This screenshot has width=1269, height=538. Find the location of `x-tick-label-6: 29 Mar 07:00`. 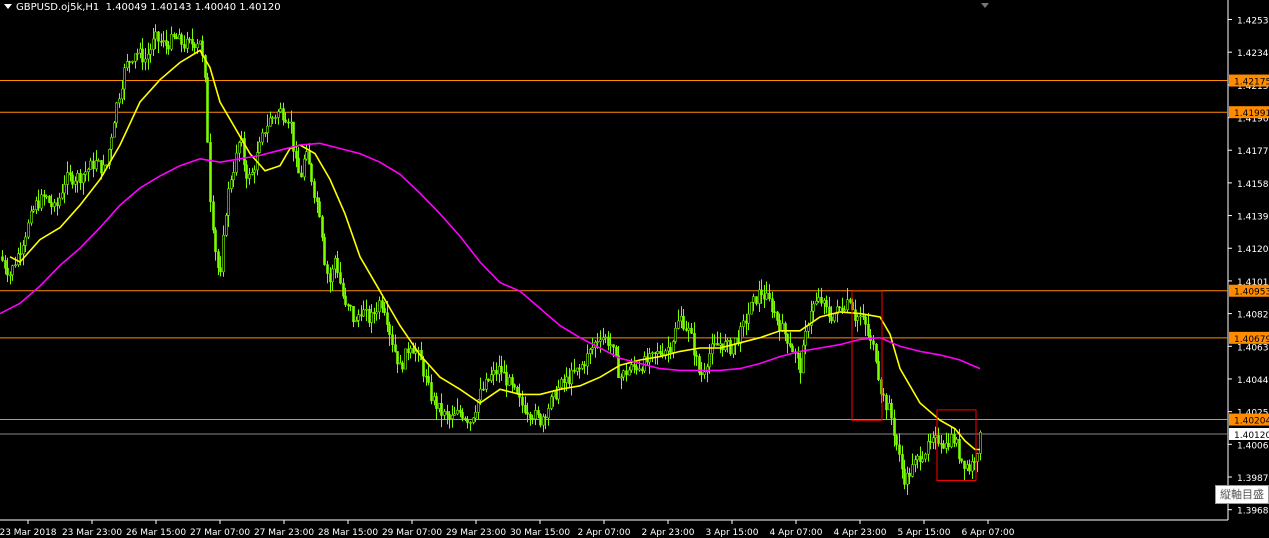

x-tick-label-6: 29 Mar 07:00 is located at coordinates (412, 533).